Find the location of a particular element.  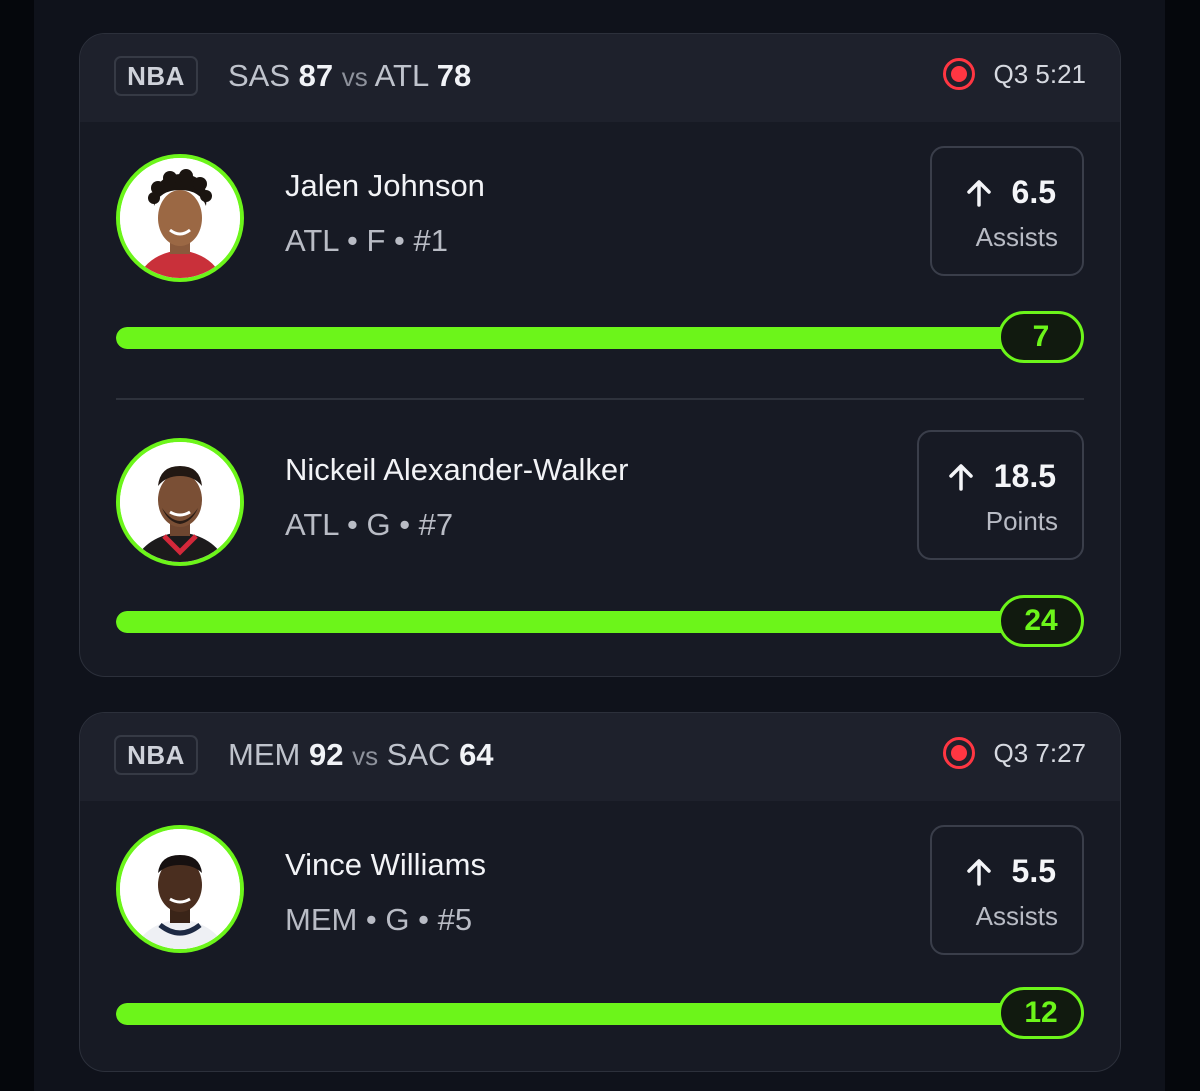

prop-line-box: 6.5 Assists is located at coordinates (1007, 211).